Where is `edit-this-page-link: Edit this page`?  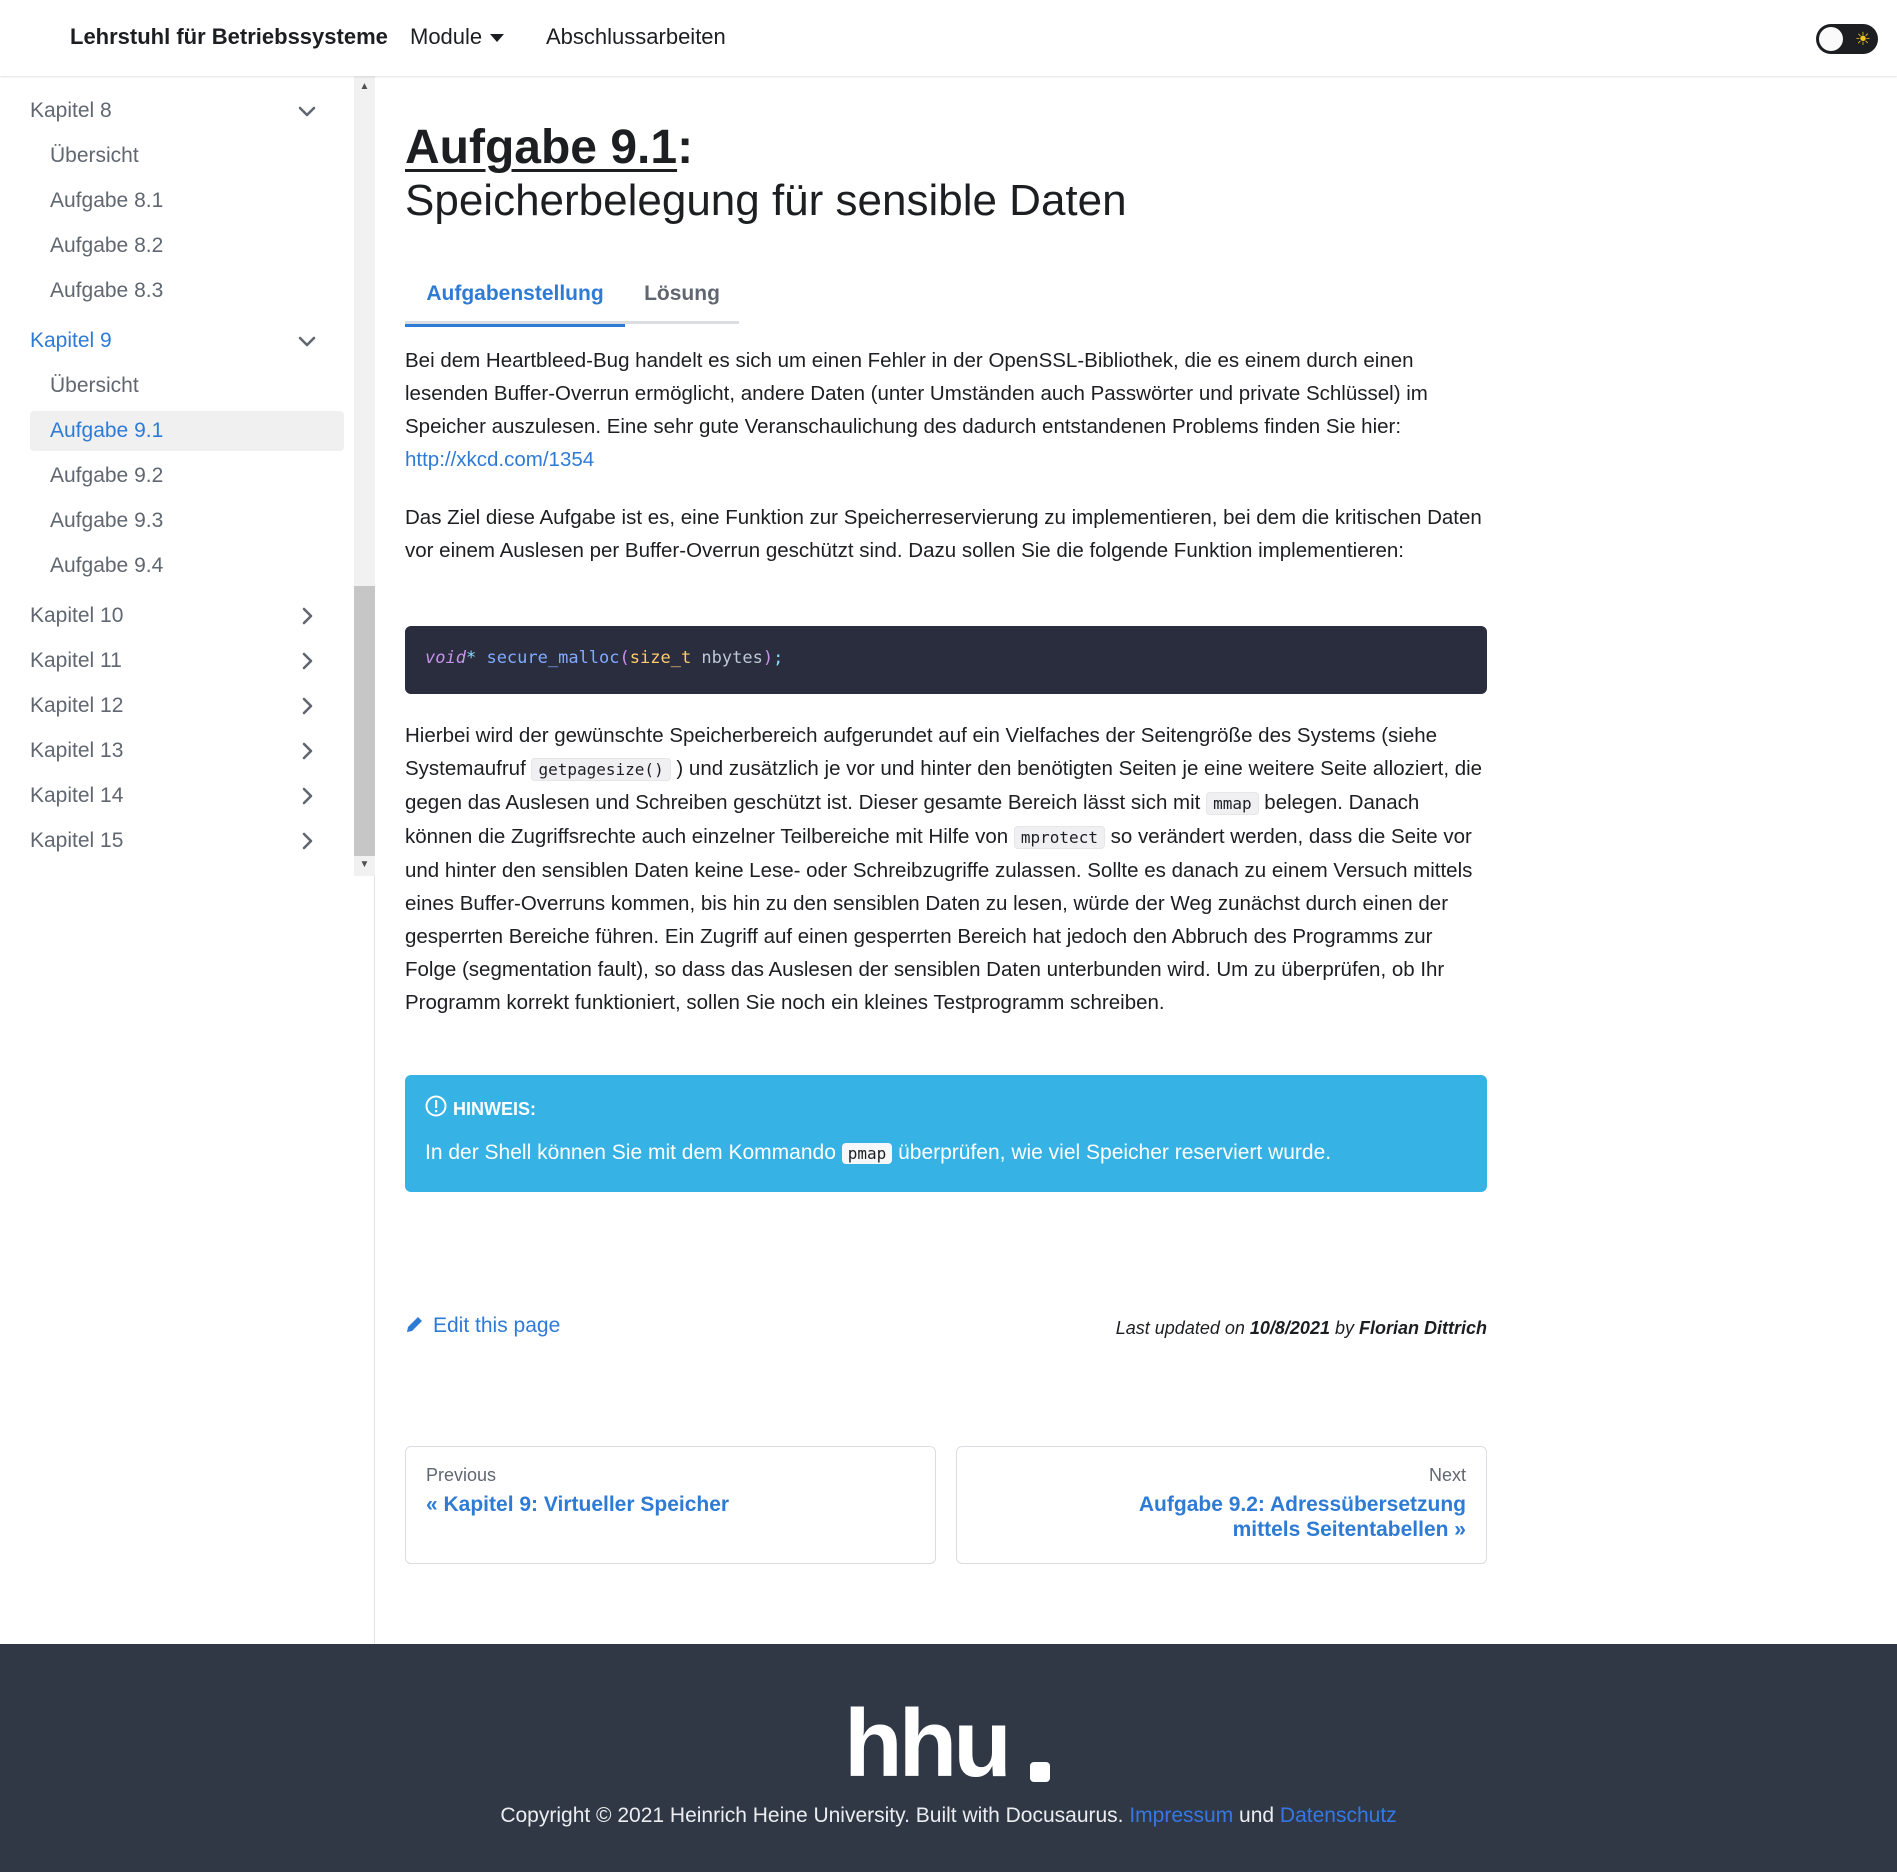 edit-this-page-link: Edit this page is located at coordinates (482, 1326).